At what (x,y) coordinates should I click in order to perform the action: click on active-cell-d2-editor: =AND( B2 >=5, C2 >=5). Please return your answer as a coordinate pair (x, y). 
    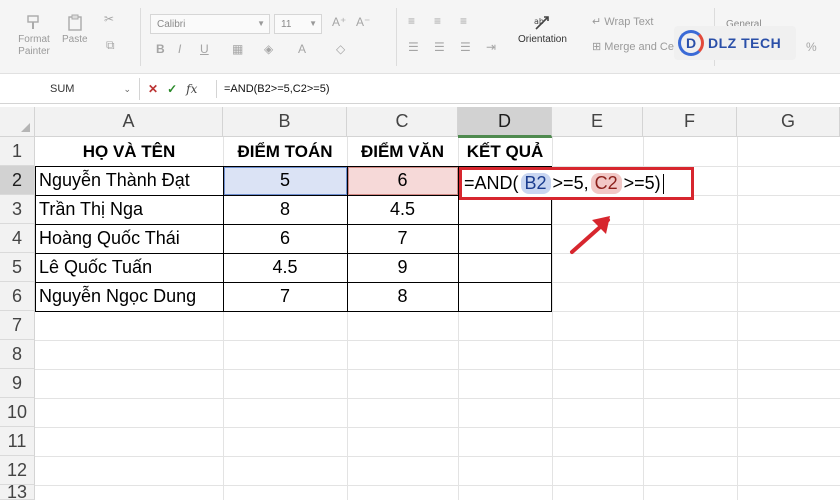
    Looking at the image, I should click on (576, 183).